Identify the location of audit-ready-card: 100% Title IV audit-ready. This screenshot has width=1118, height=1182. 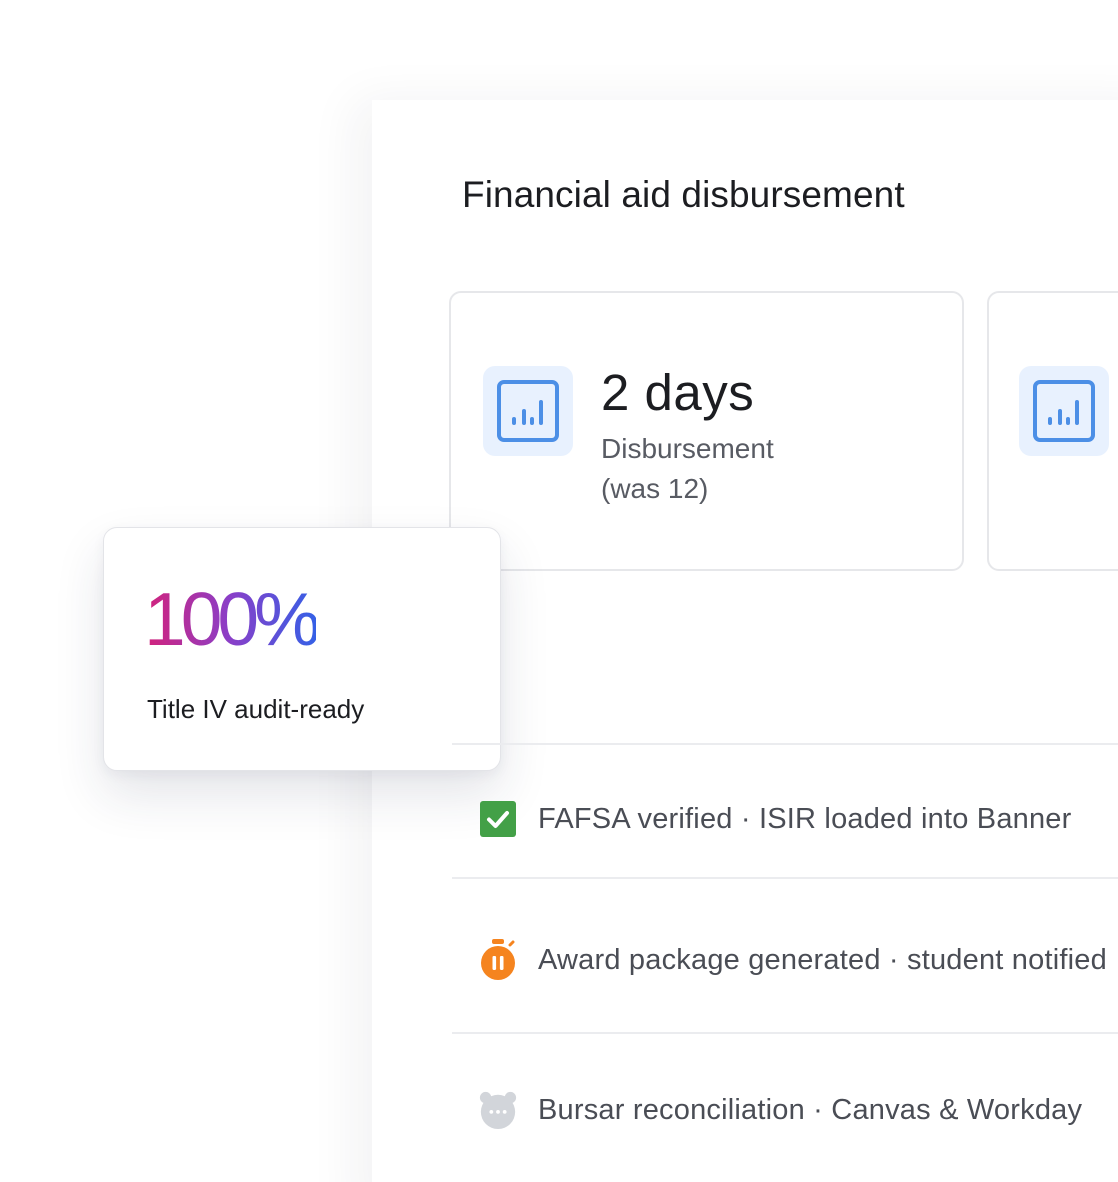
(302, 649).